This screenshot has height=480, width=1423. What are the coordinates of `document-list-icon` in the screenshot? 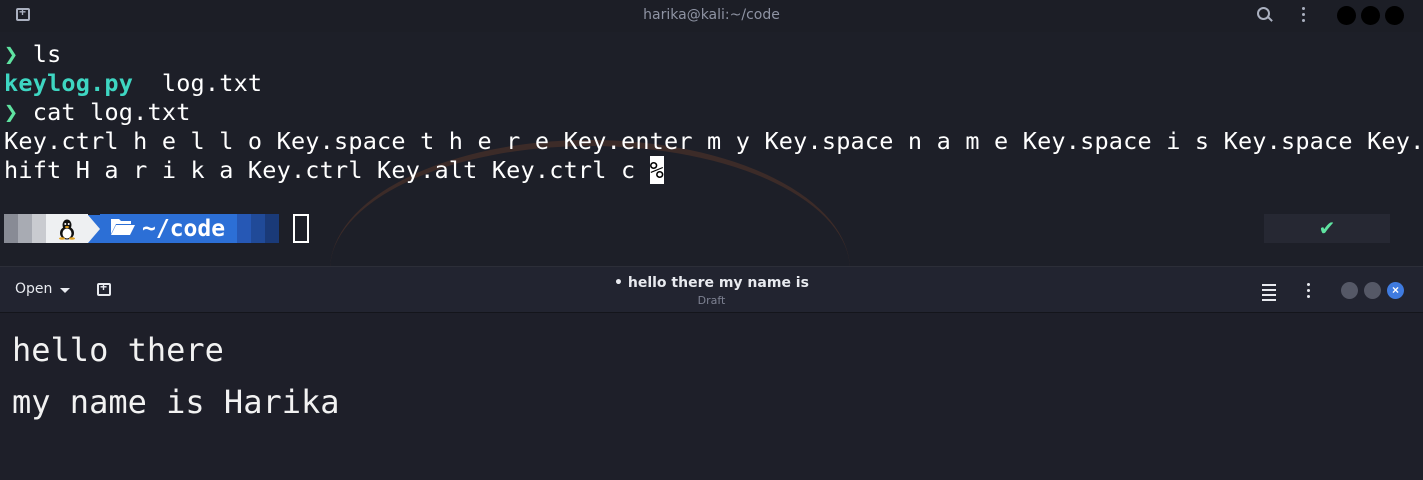 It's located at (1269, 294).